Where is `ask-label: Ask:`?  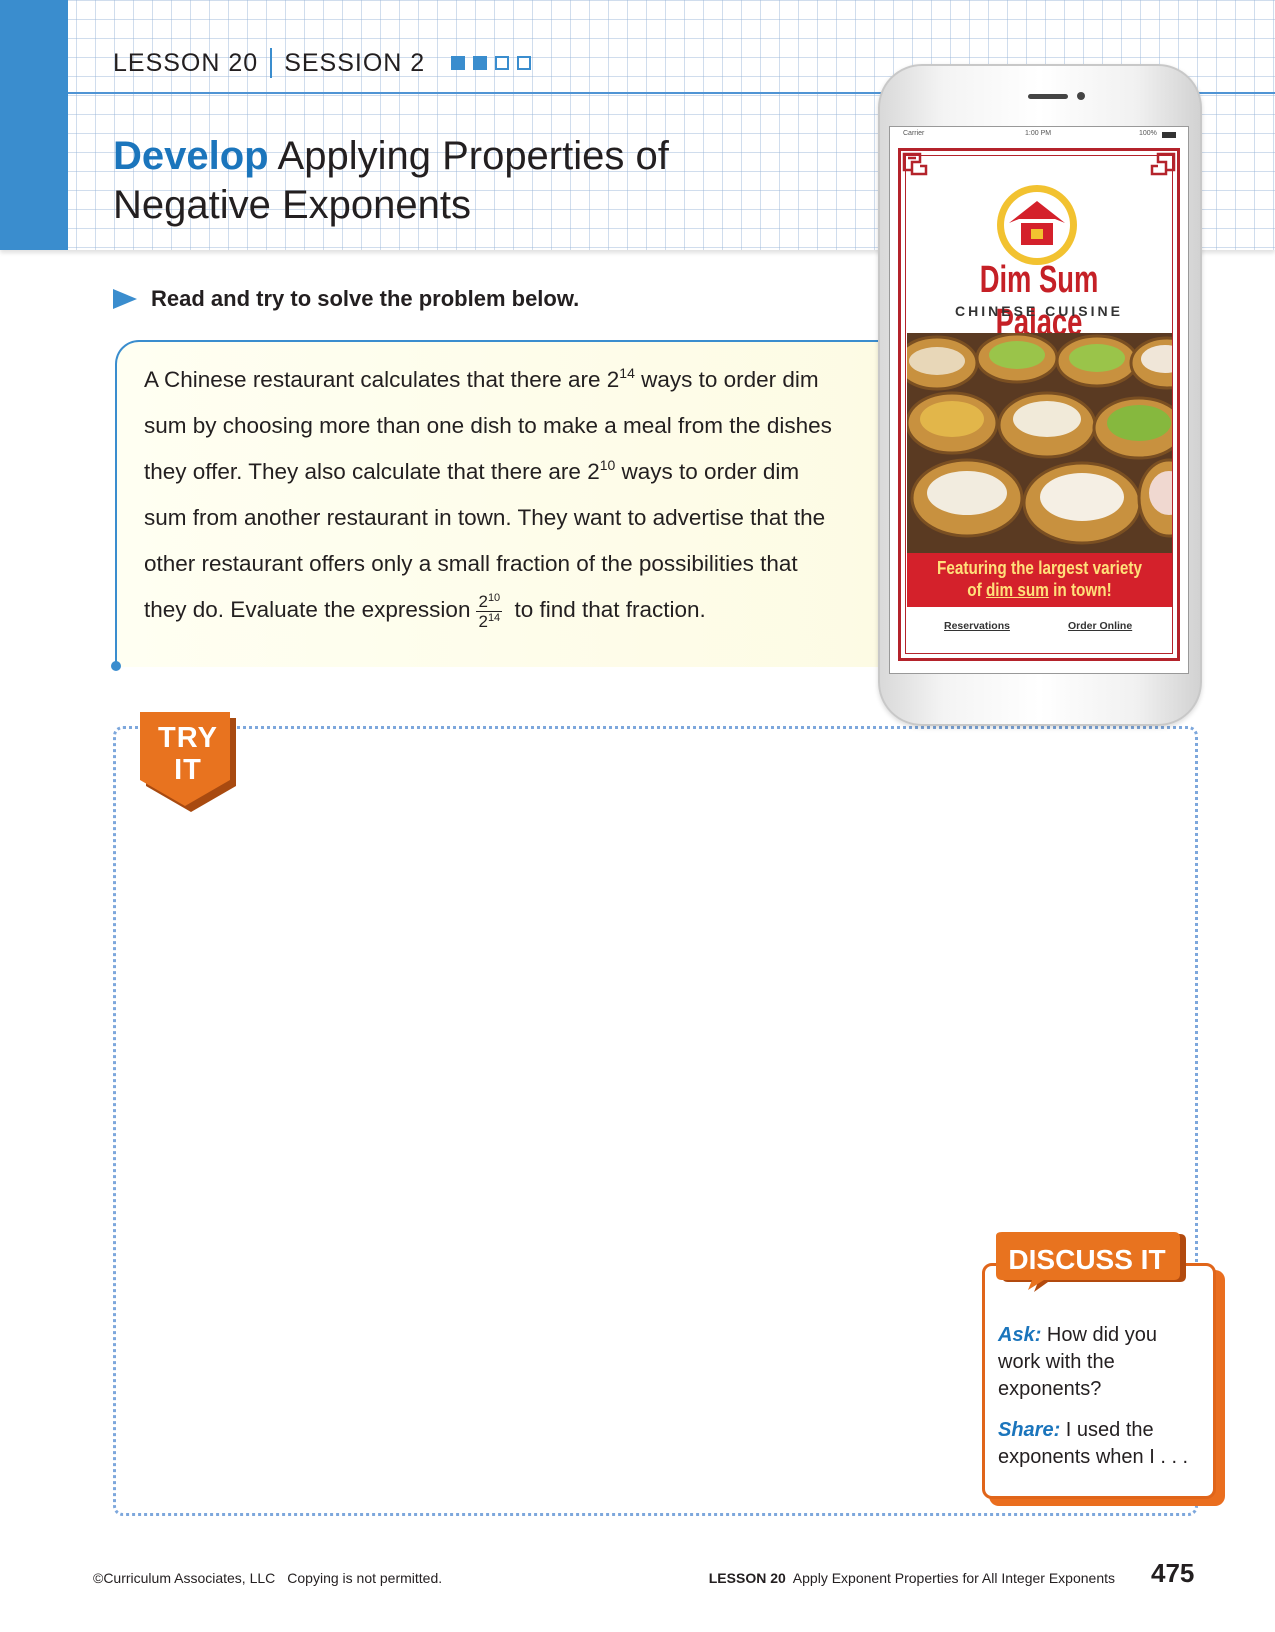 ask-label: Ask: is located at coordinates (1020, 1335).